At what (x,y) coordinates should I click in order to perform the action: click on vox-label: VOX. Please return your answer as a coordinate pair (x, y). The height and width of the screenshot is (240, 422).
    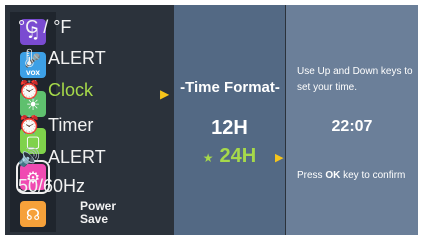
    Looking at the image, I should click on (33, 73).